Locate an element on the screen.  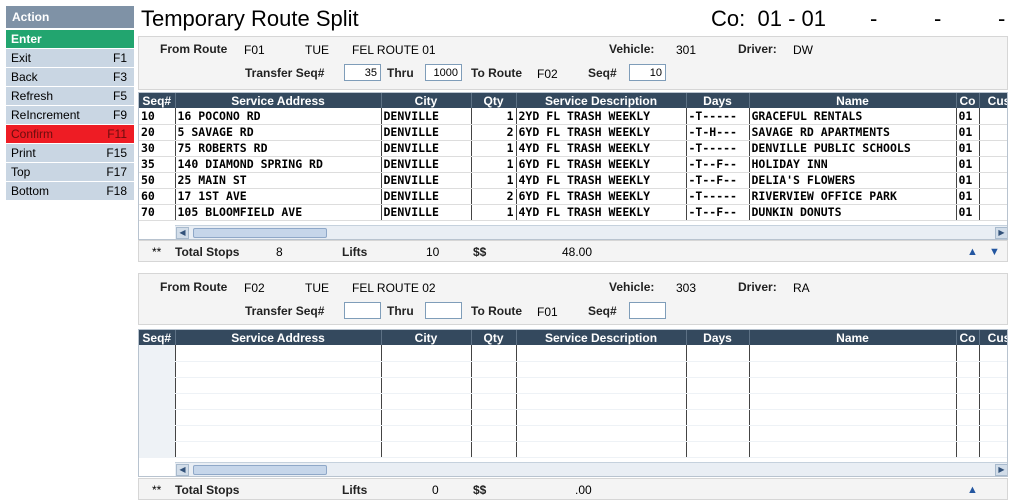
driver-value: DW is located at coordinates (803, 50).